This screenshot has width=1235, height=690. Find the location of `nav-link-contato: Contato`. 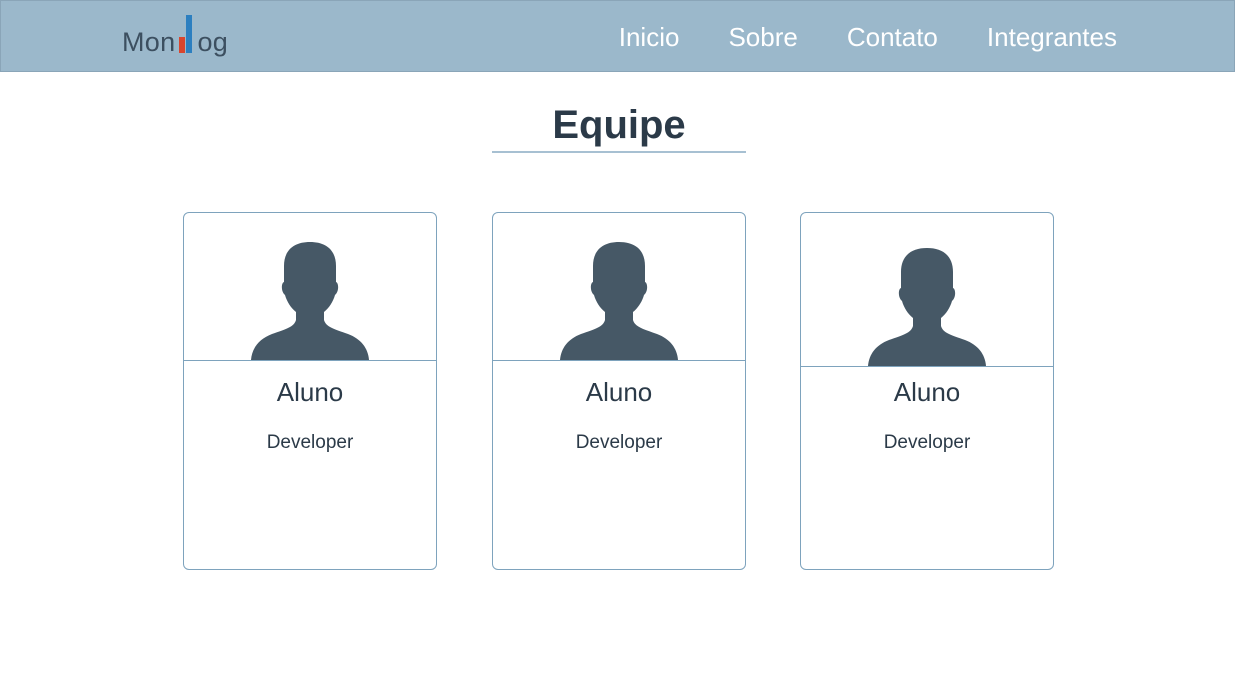

nav-link-contato: Contato is located at coordinates (892, 37).